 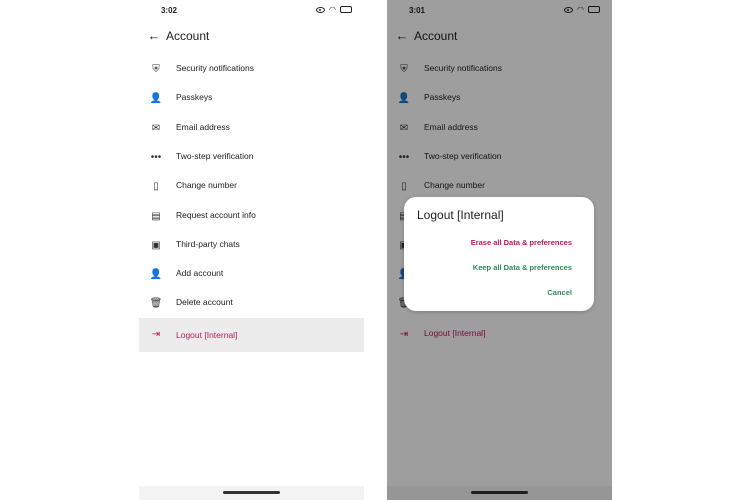 What do you see at coordinates (156, 128) in the screenshot?
I see `mail-icon: ✉` at bounding box center [156, 128].